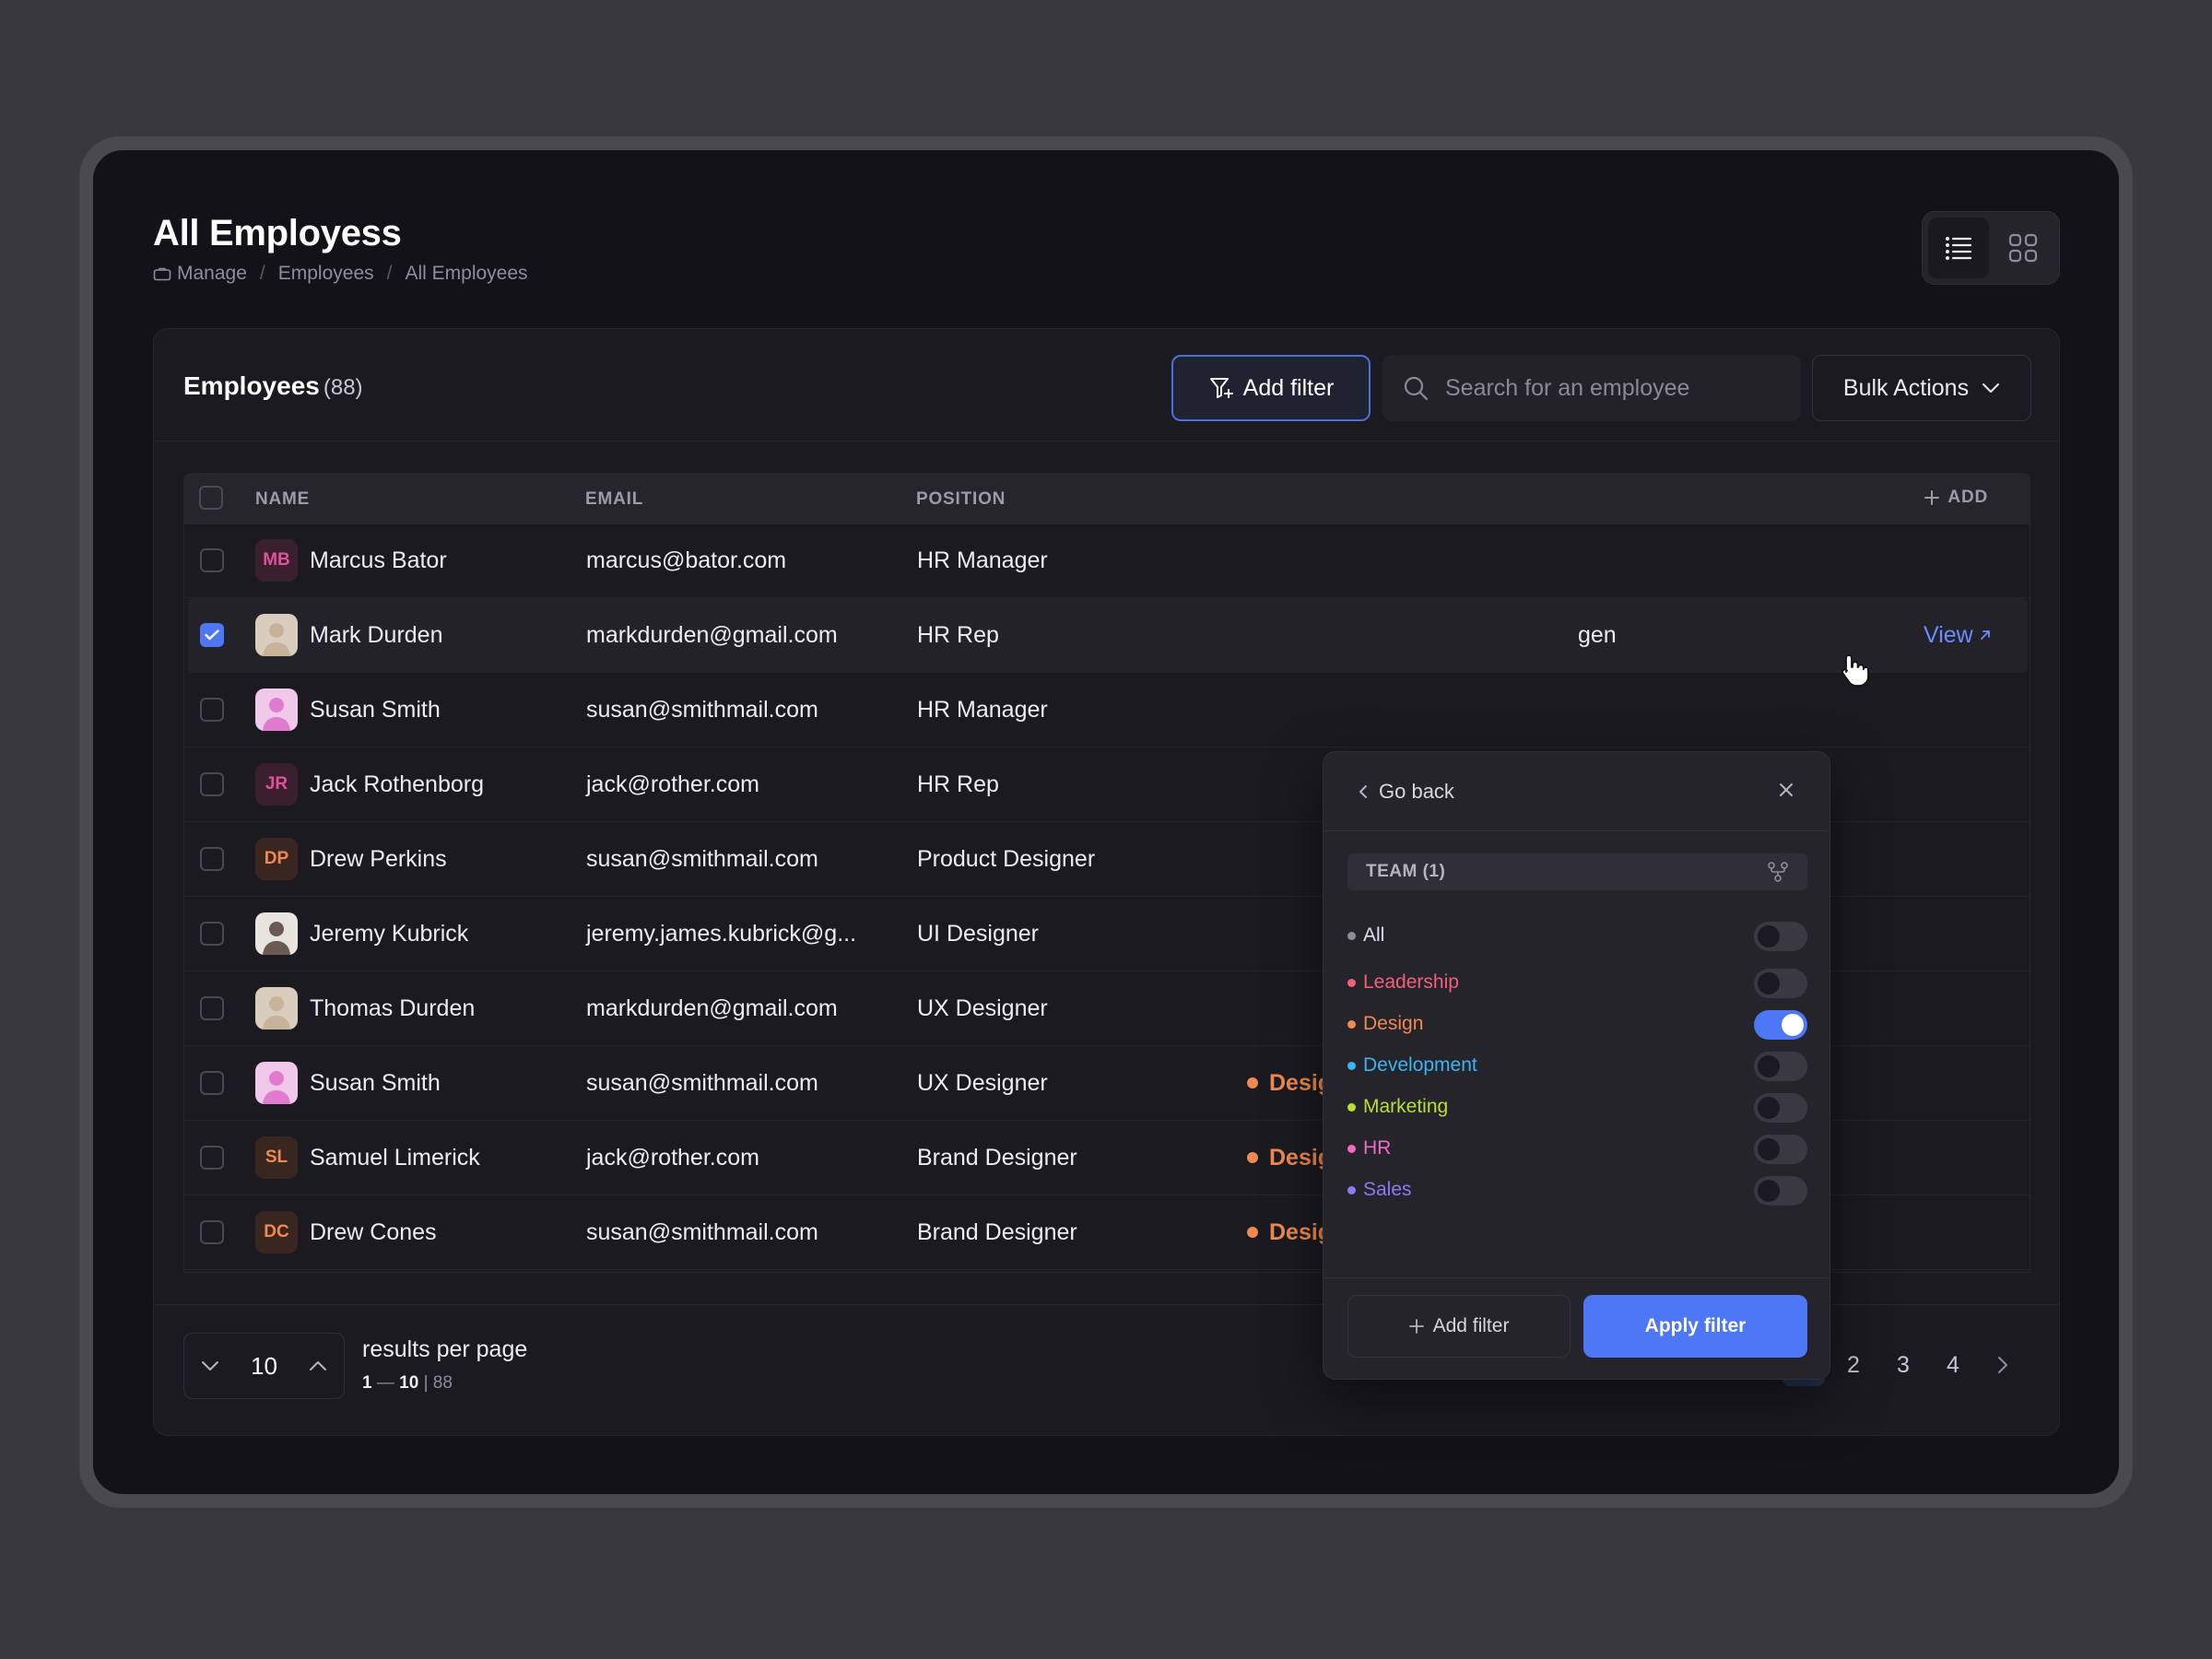 The height and width of the screenshot is (1659, 2212). Describe the element at coordinates (1377, 1148) in the screenshot. I see `team-option-label: HR` at that location.